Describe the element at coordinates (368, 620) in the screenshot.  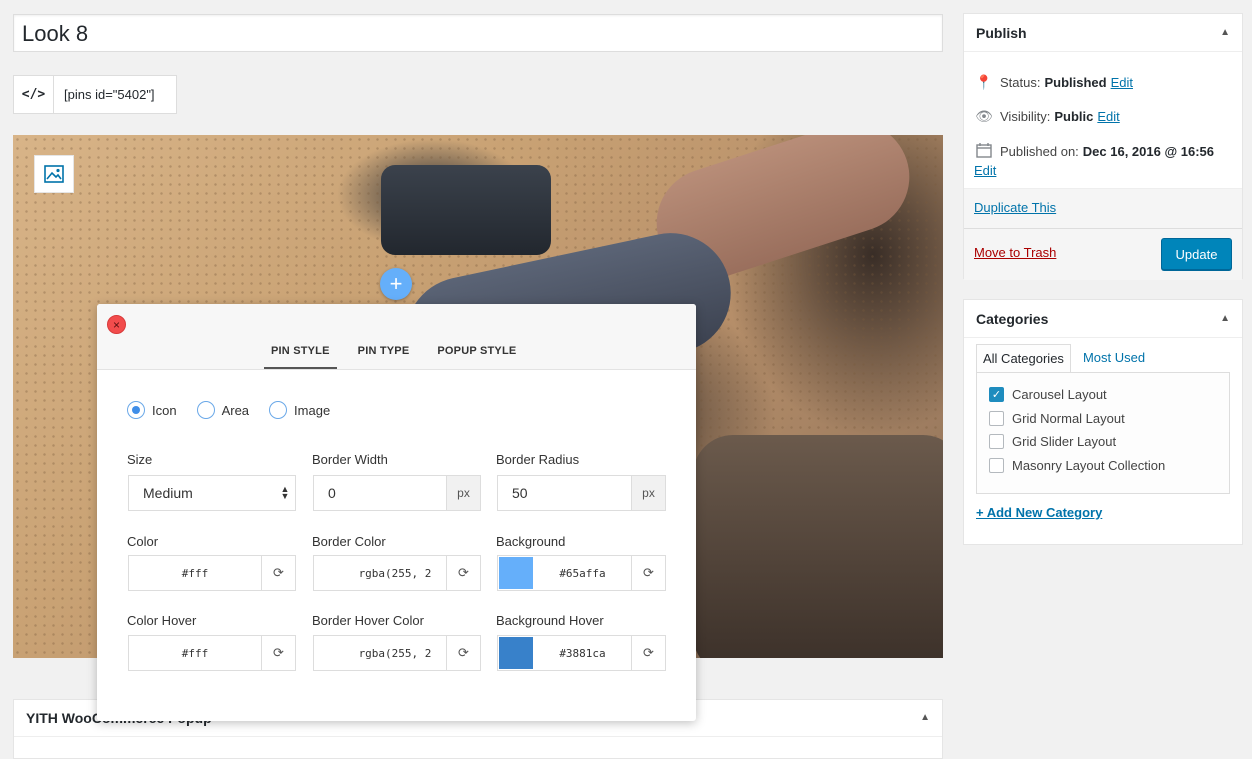
I see `border-hover-color-label: Border Hover Color` at that location.